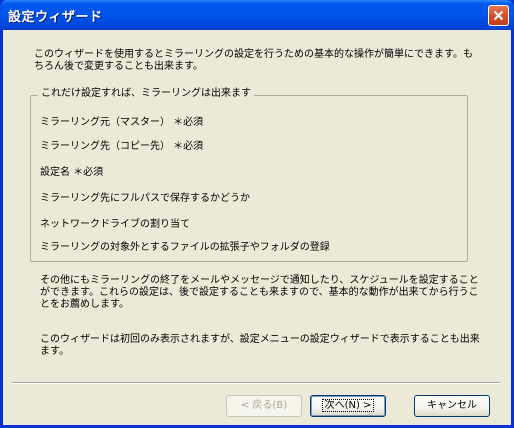 The width and height of the screenshot is (514, 428). I want to click on window-title: 設定ウィザード, so click(55, 17).